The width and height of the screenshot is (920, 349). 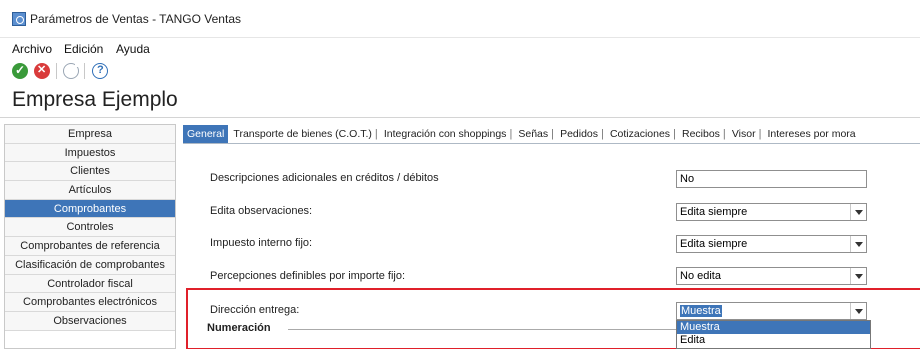 I want to click on sidebar-item-comprobantes: Comprobantes, so click(x=90, y=209).